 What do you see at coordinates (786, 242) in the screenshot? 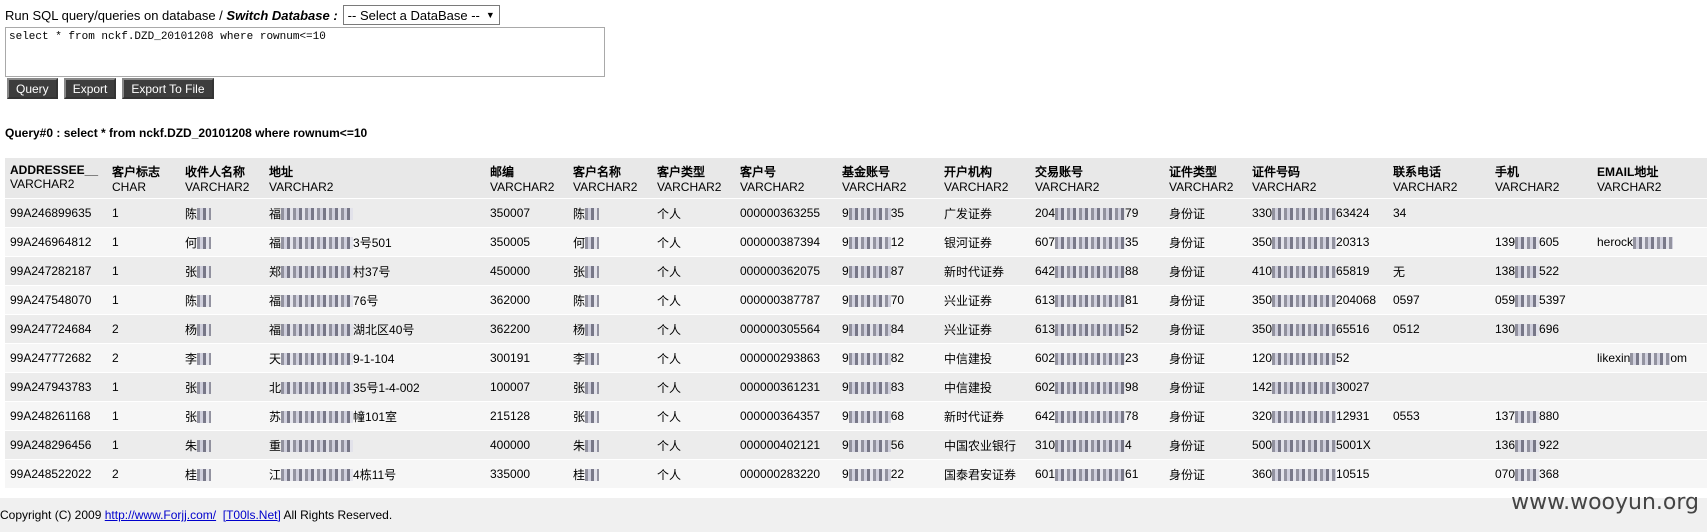
I see `table-cell: 000000387394` at bounding box center [786, 242].